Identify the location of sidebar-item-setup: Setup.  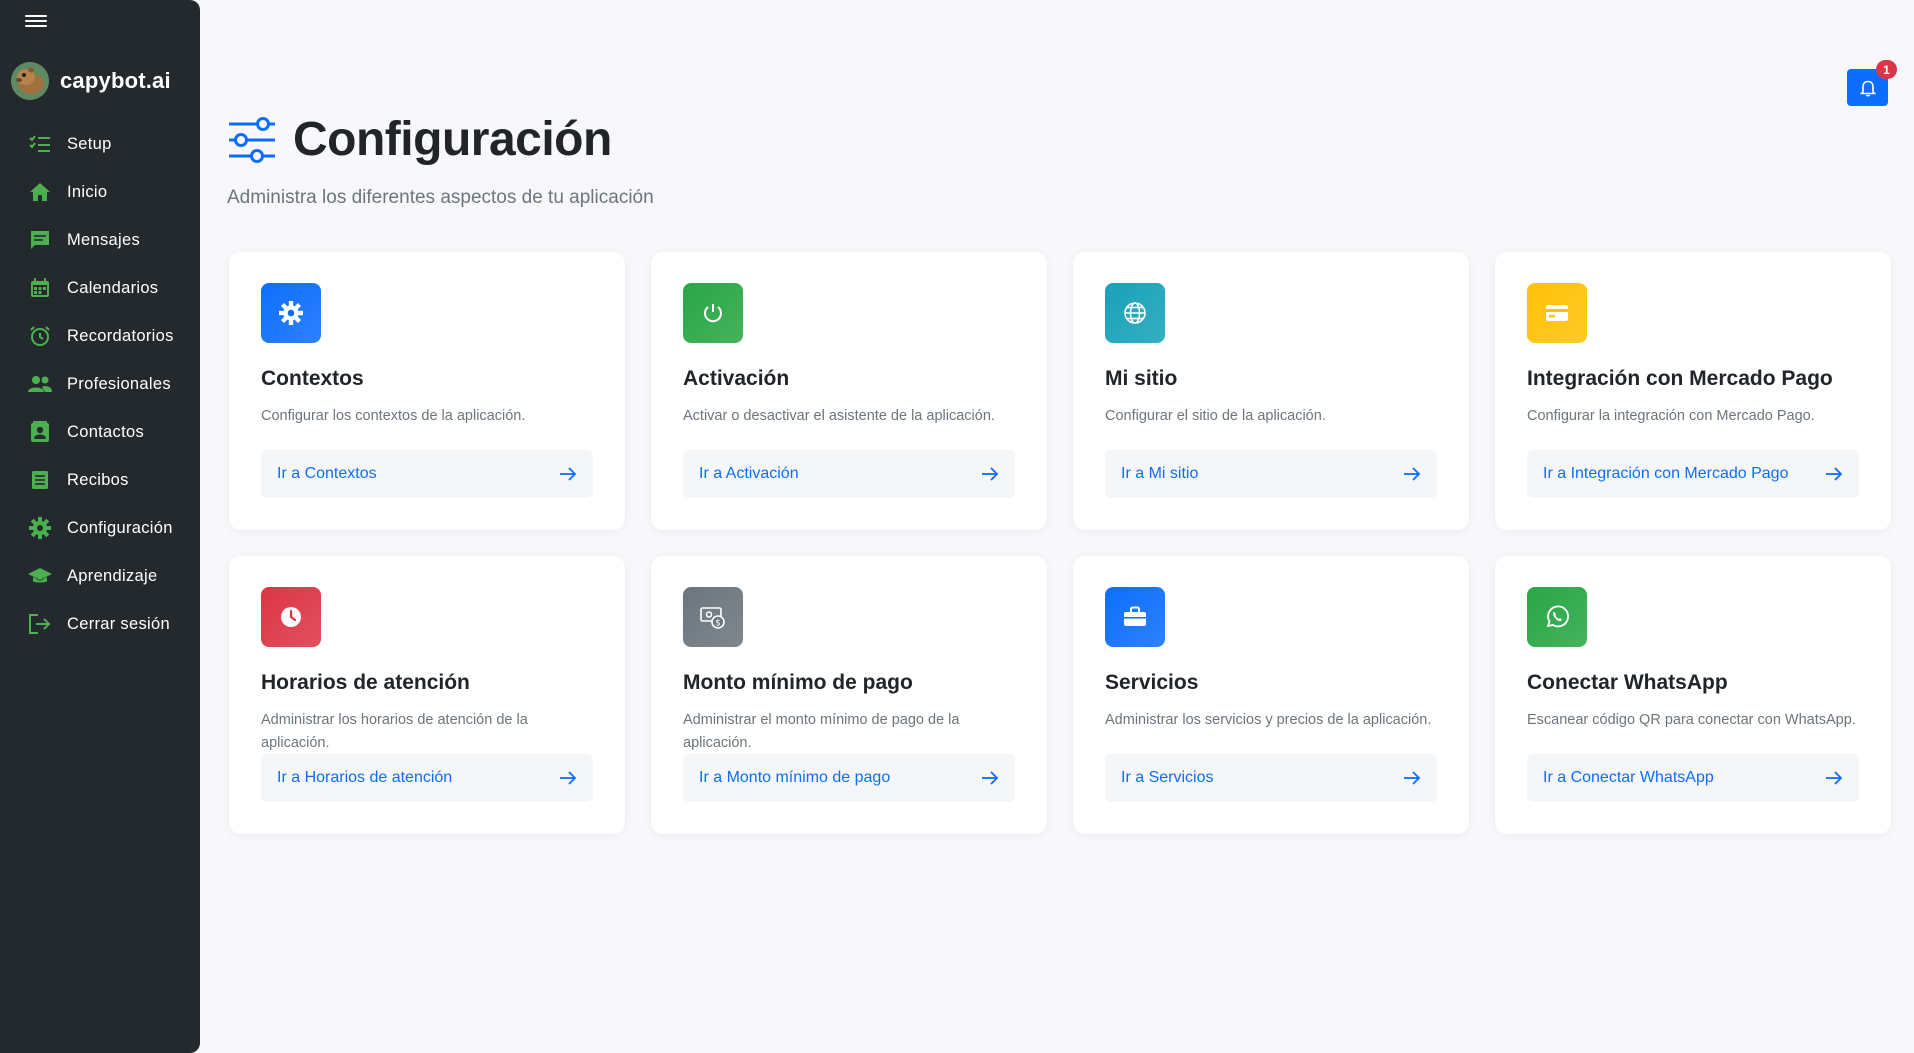
(100, 144).